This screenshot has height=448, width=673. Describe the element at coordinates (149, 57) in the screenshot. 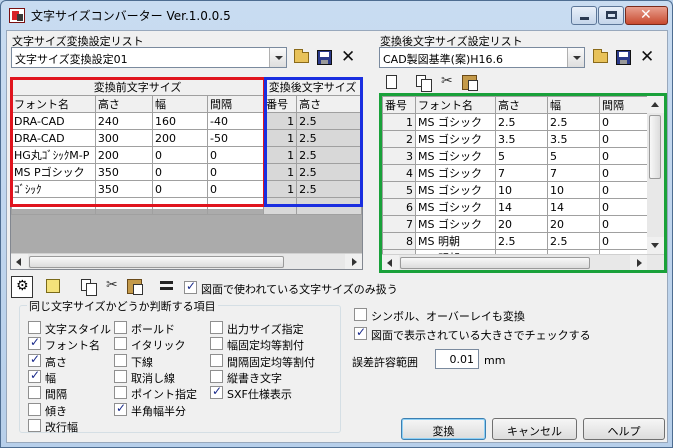

I see `left-list-select: 文字サイズ変換設定01` at that location.